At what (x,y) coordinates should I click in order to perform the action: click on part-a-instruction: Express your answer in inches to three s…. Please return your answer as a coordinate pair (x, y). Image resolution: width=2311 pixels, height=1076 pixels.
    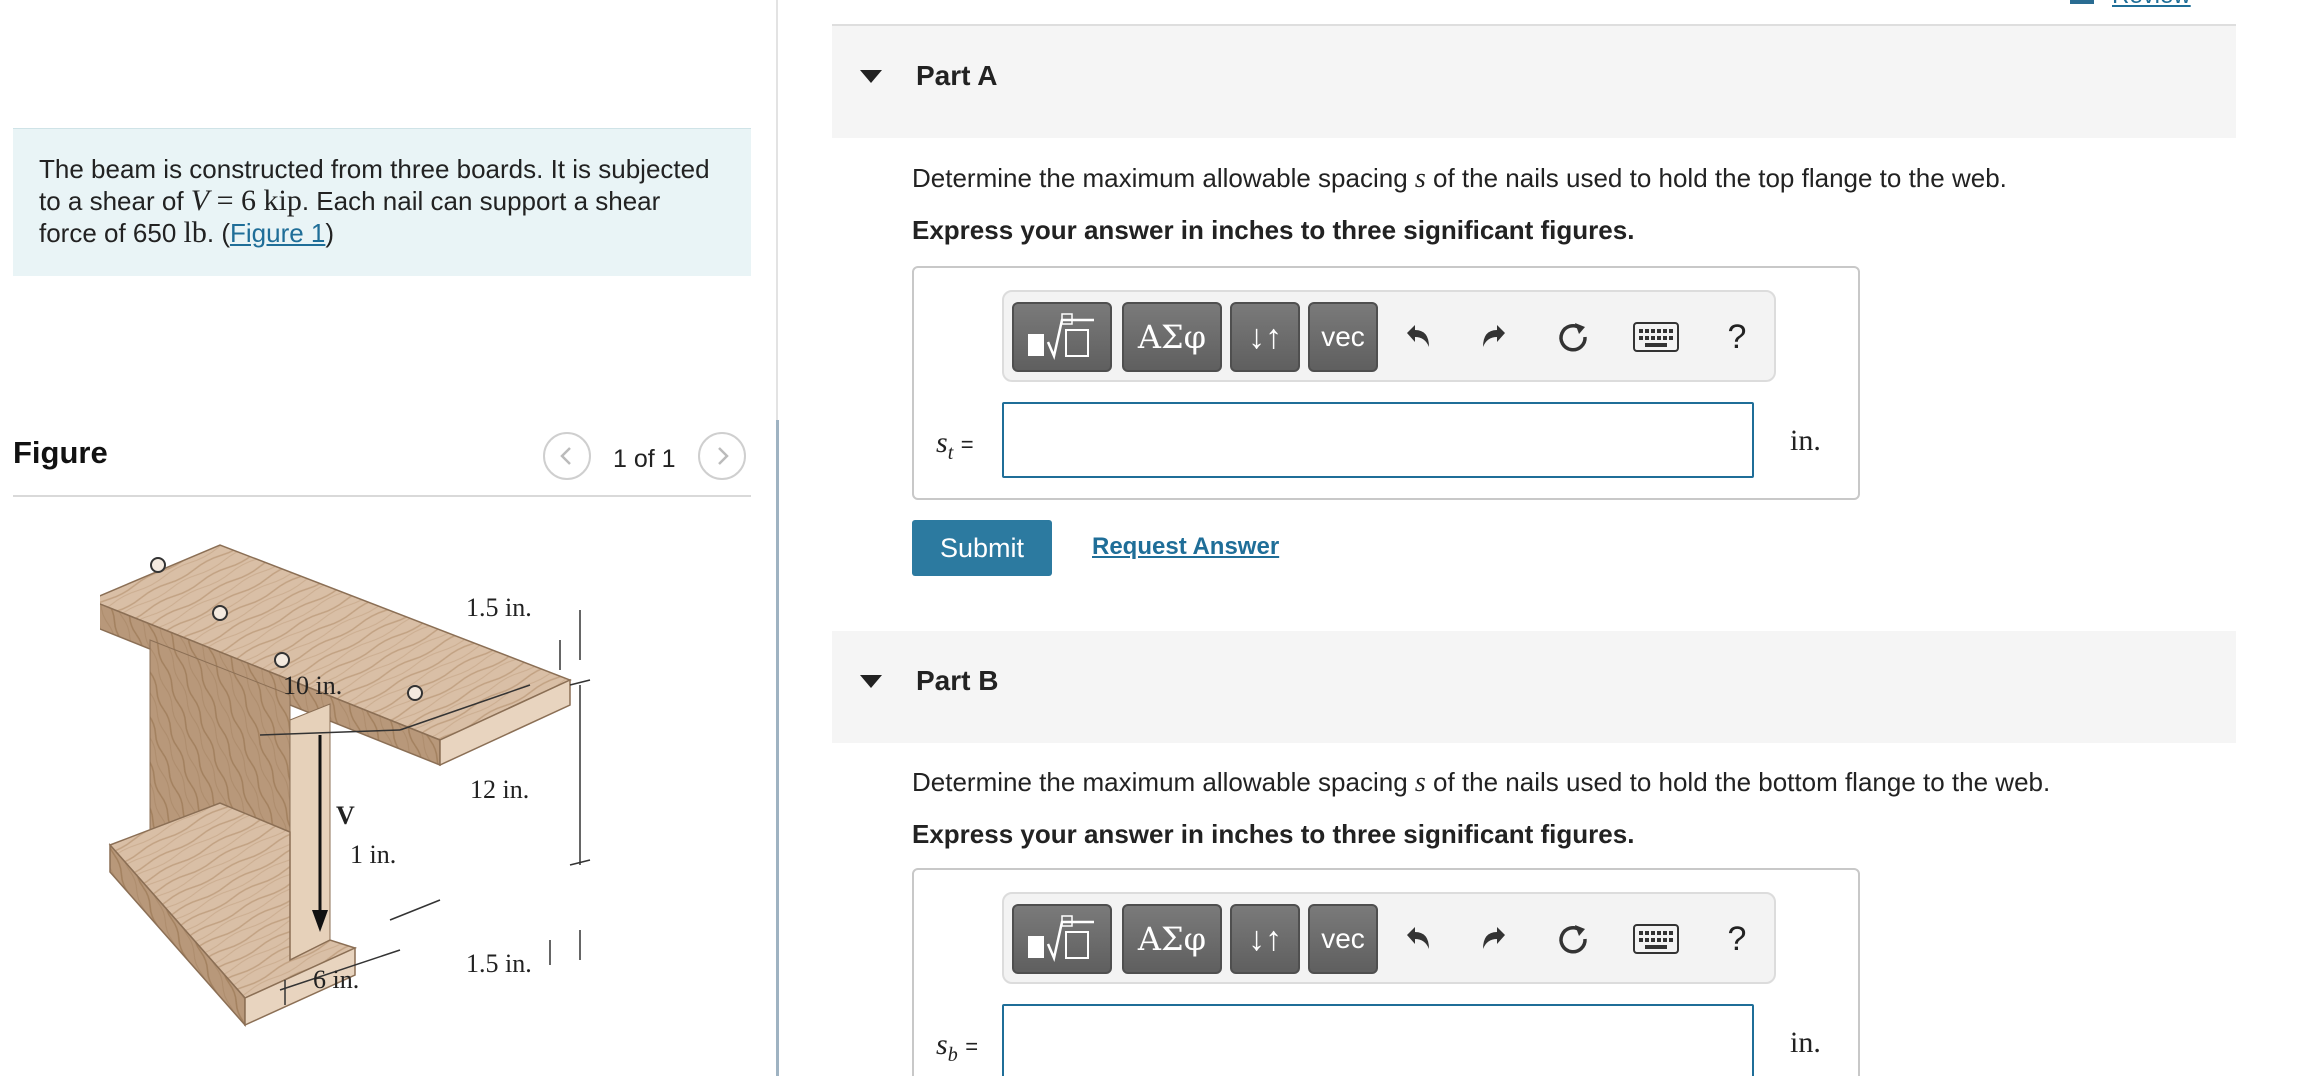
    Looking at the image, I should click on (1273, 230).